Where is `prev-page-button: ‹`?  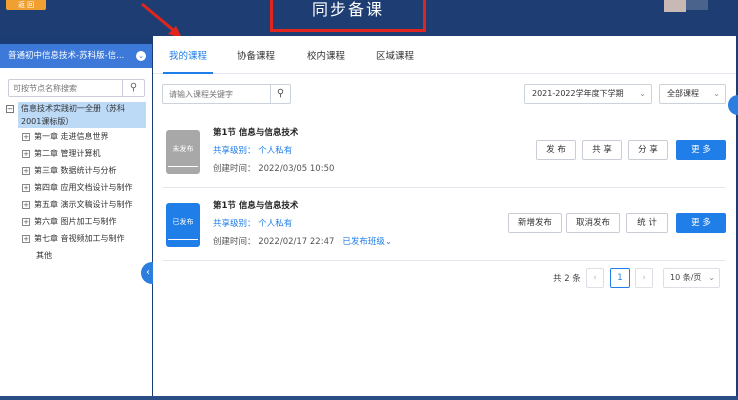
prev-page-button: ‹ is located at coordinates (595, 278).